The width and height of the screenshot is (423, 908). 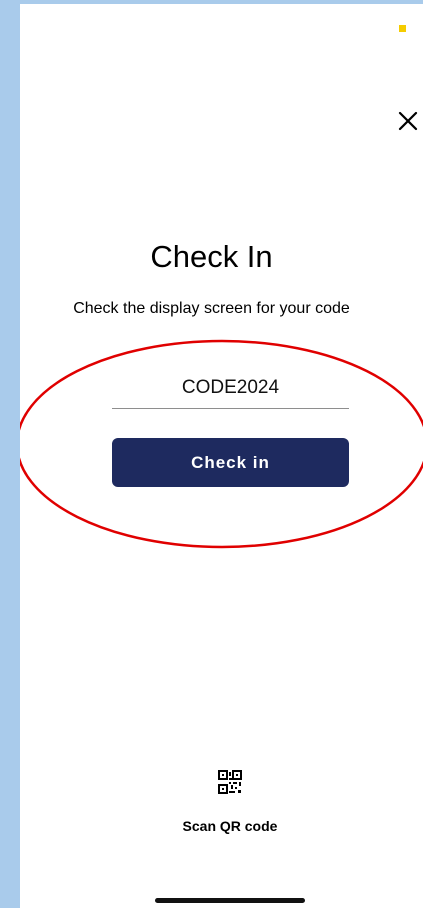 I want to click on close-icon, so click(x=408, y=121).